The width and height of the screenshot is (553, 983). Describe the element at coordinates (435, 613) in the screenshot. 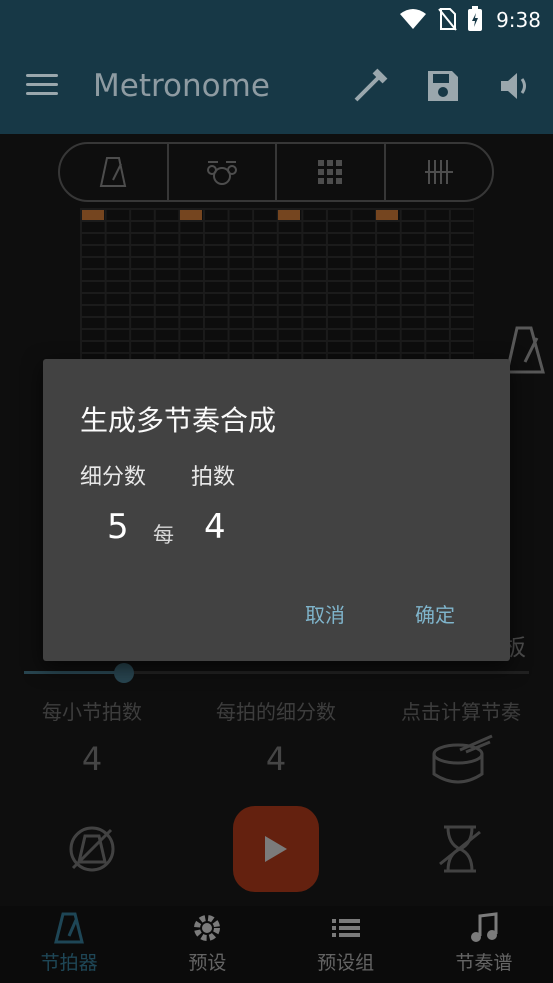

I see `confirm-button: 确定` at that location.